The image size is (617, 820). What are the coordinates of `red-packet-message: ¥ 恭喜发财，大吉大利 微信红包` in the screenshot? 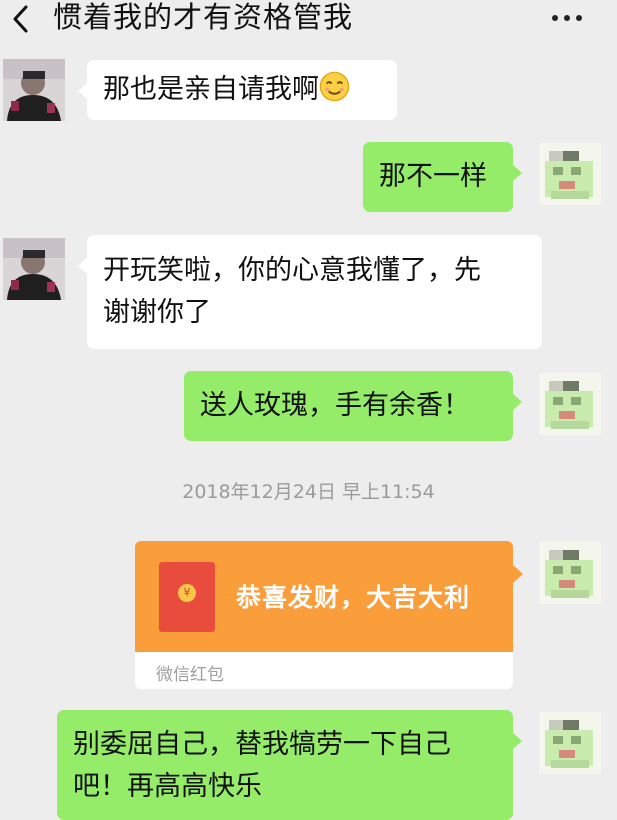 It's located at (324, 615).